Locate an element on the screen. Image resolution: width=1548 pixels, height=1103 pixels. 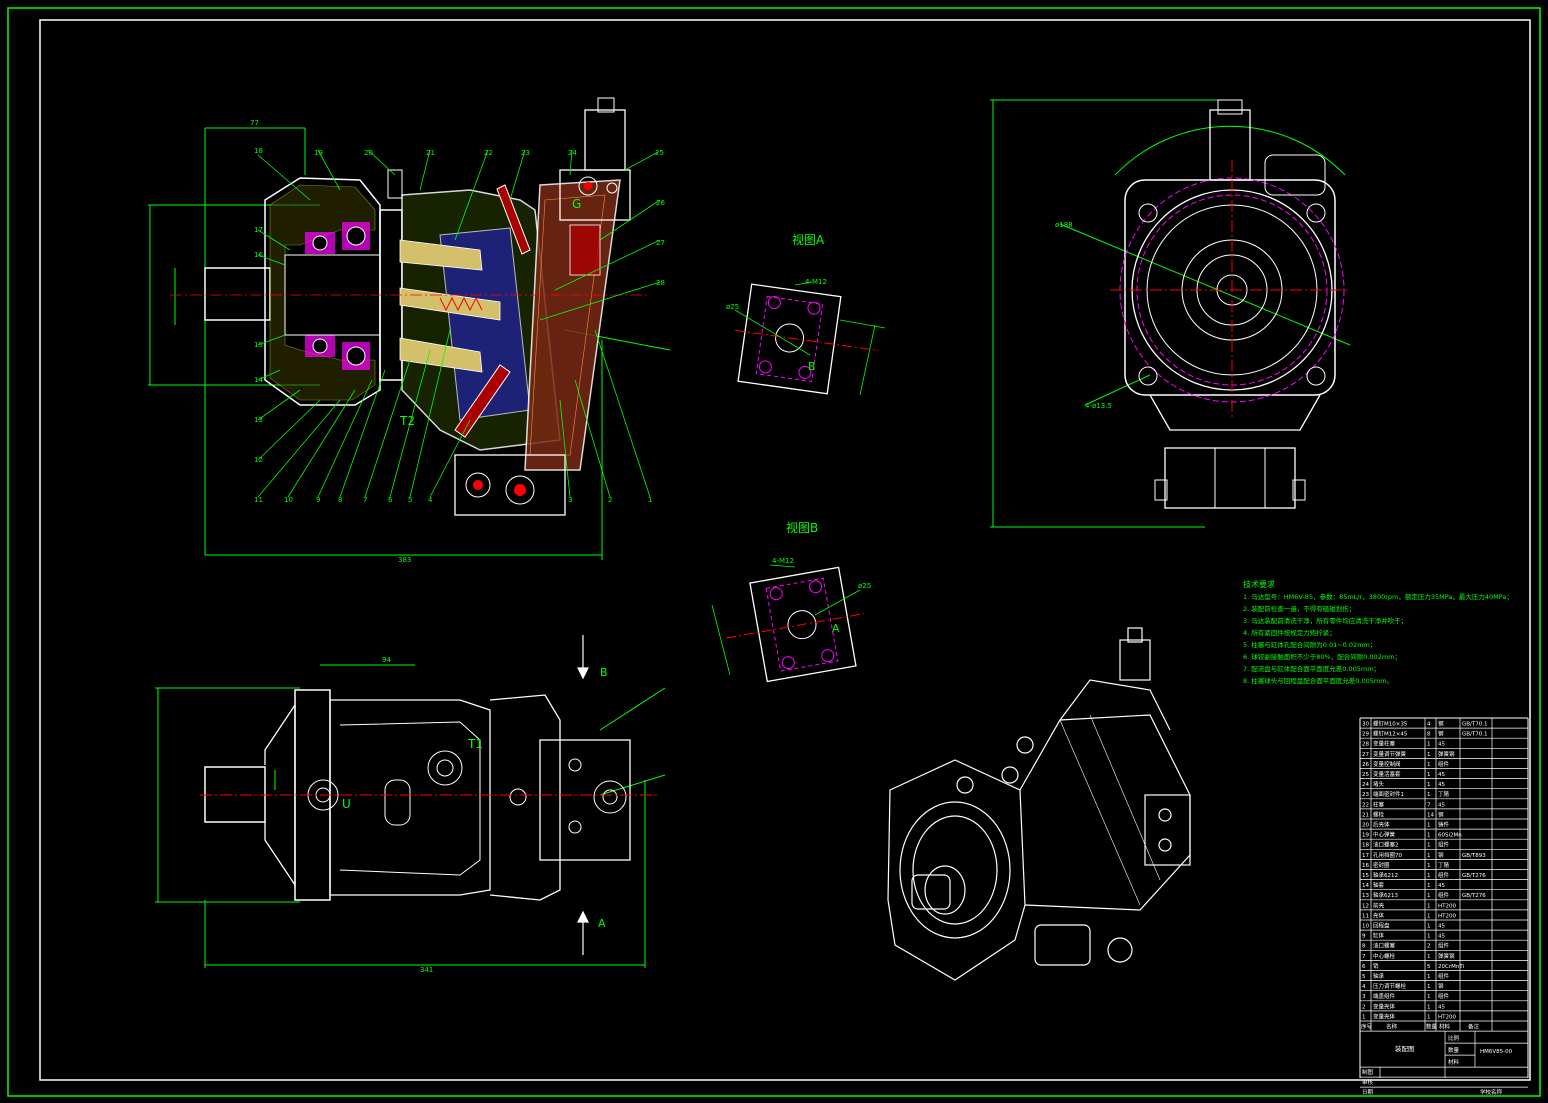
tech-note-line: 4. 所有紧固件按规定力矩拧紧； is located at coordinates (1289, 632).